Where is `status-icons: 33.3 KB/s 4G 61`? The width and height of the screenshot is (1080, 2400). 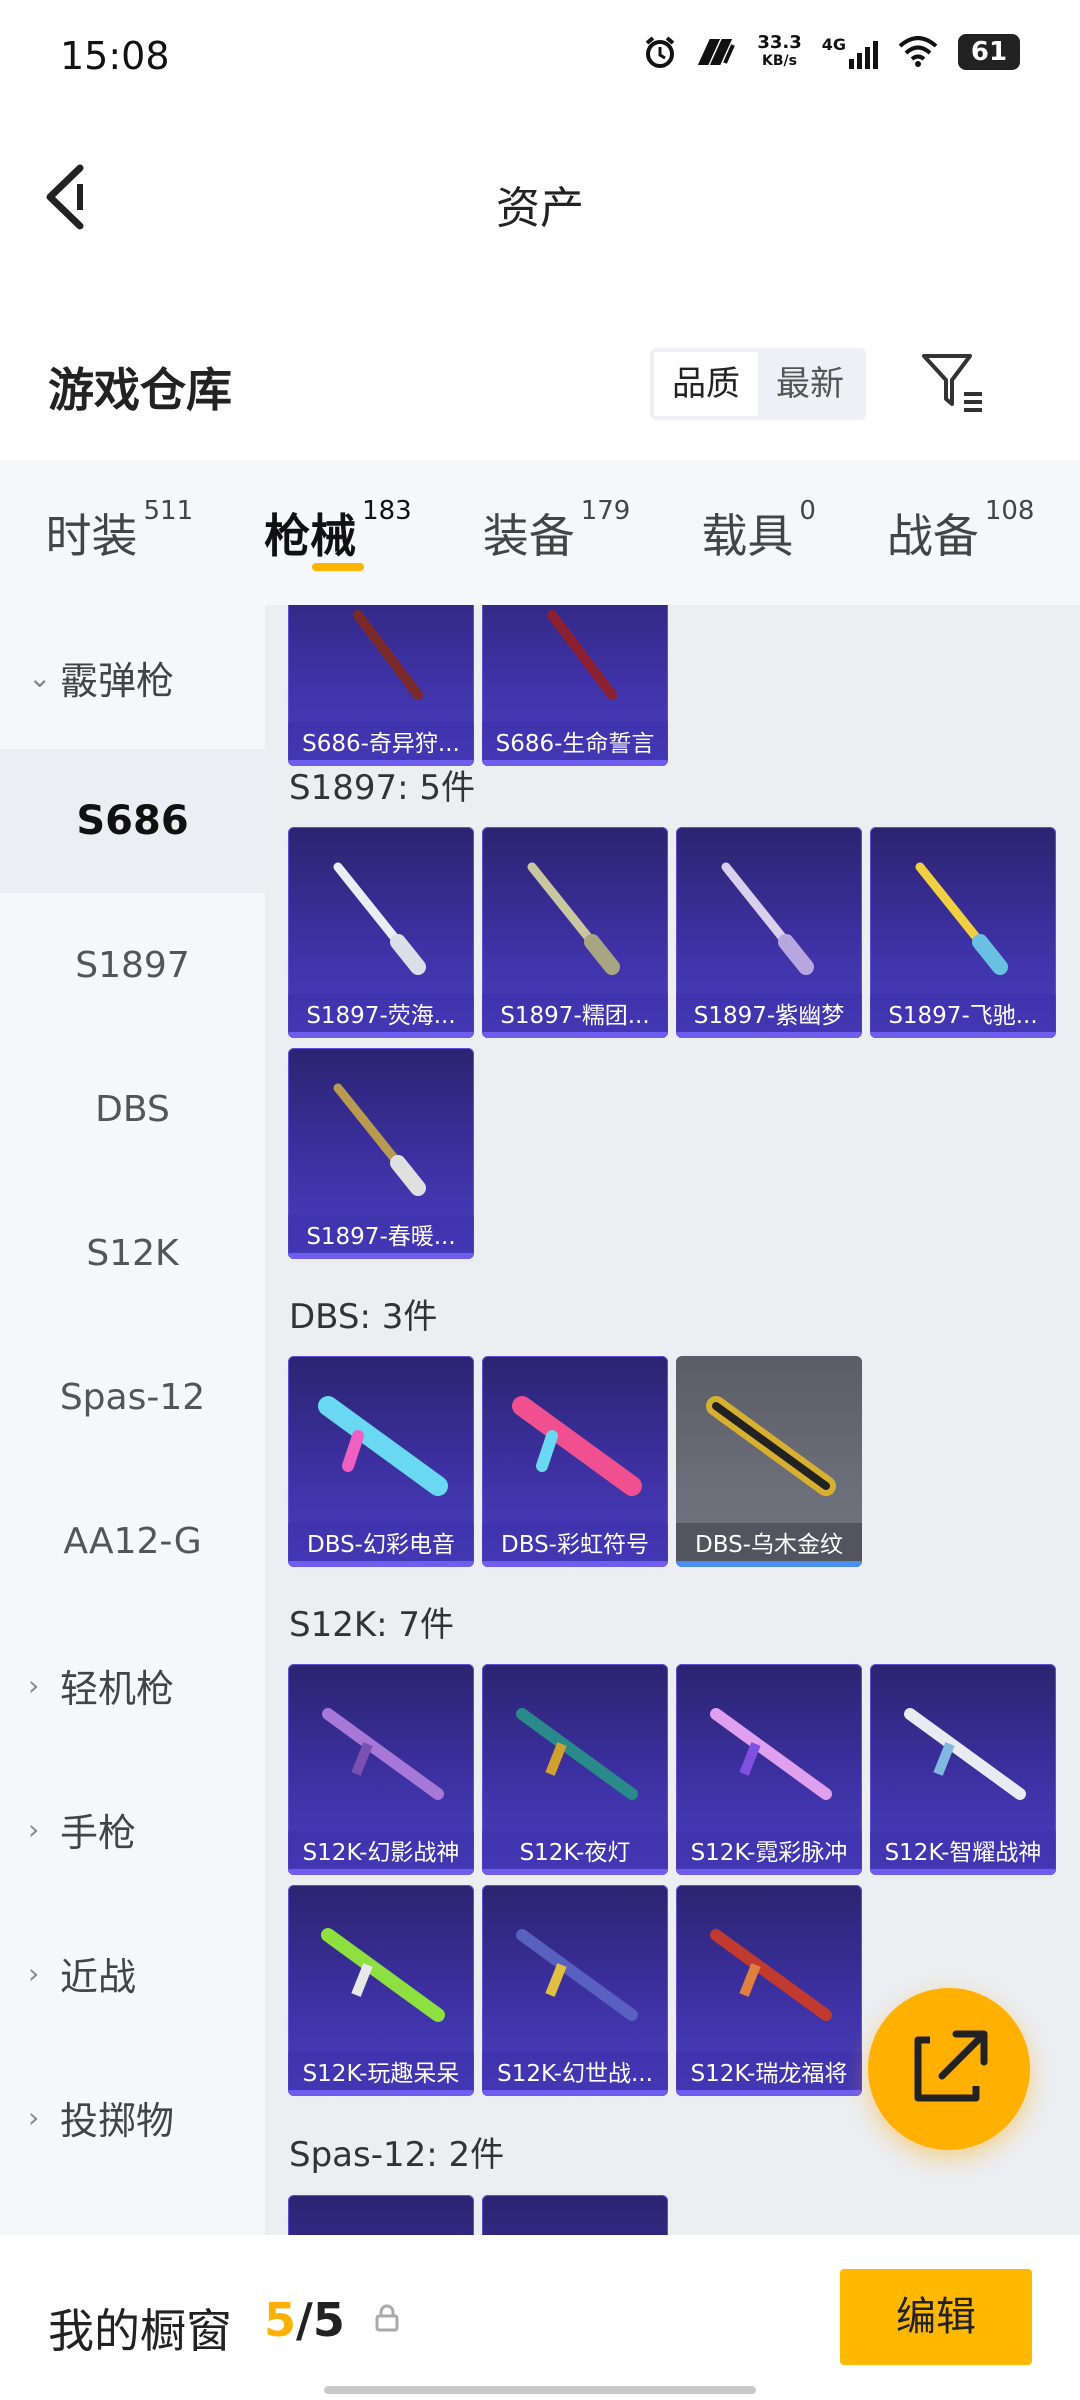 status-icons: 33.3 KB/s 4G 61 is located at coordinates (831, 52).